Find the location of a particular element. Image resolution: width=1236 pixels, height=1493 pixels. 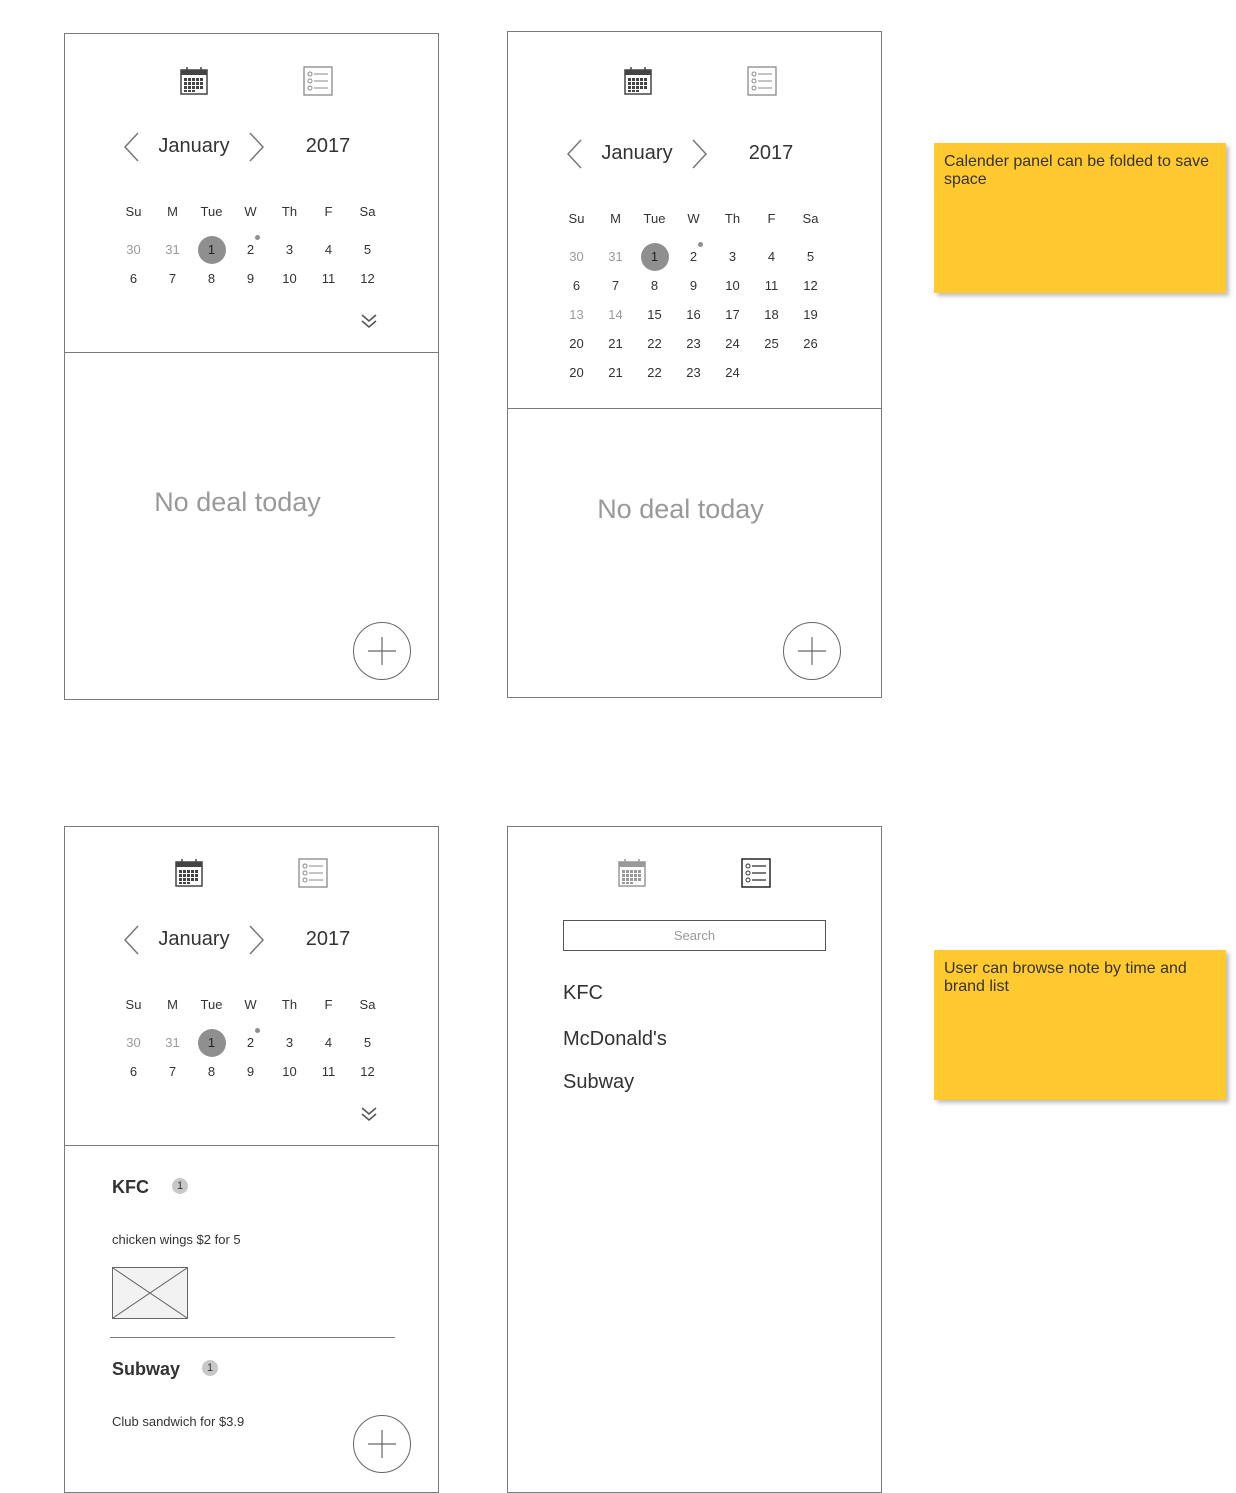

brand-list-item: McDonald's is located at coordinates (615, 1039).